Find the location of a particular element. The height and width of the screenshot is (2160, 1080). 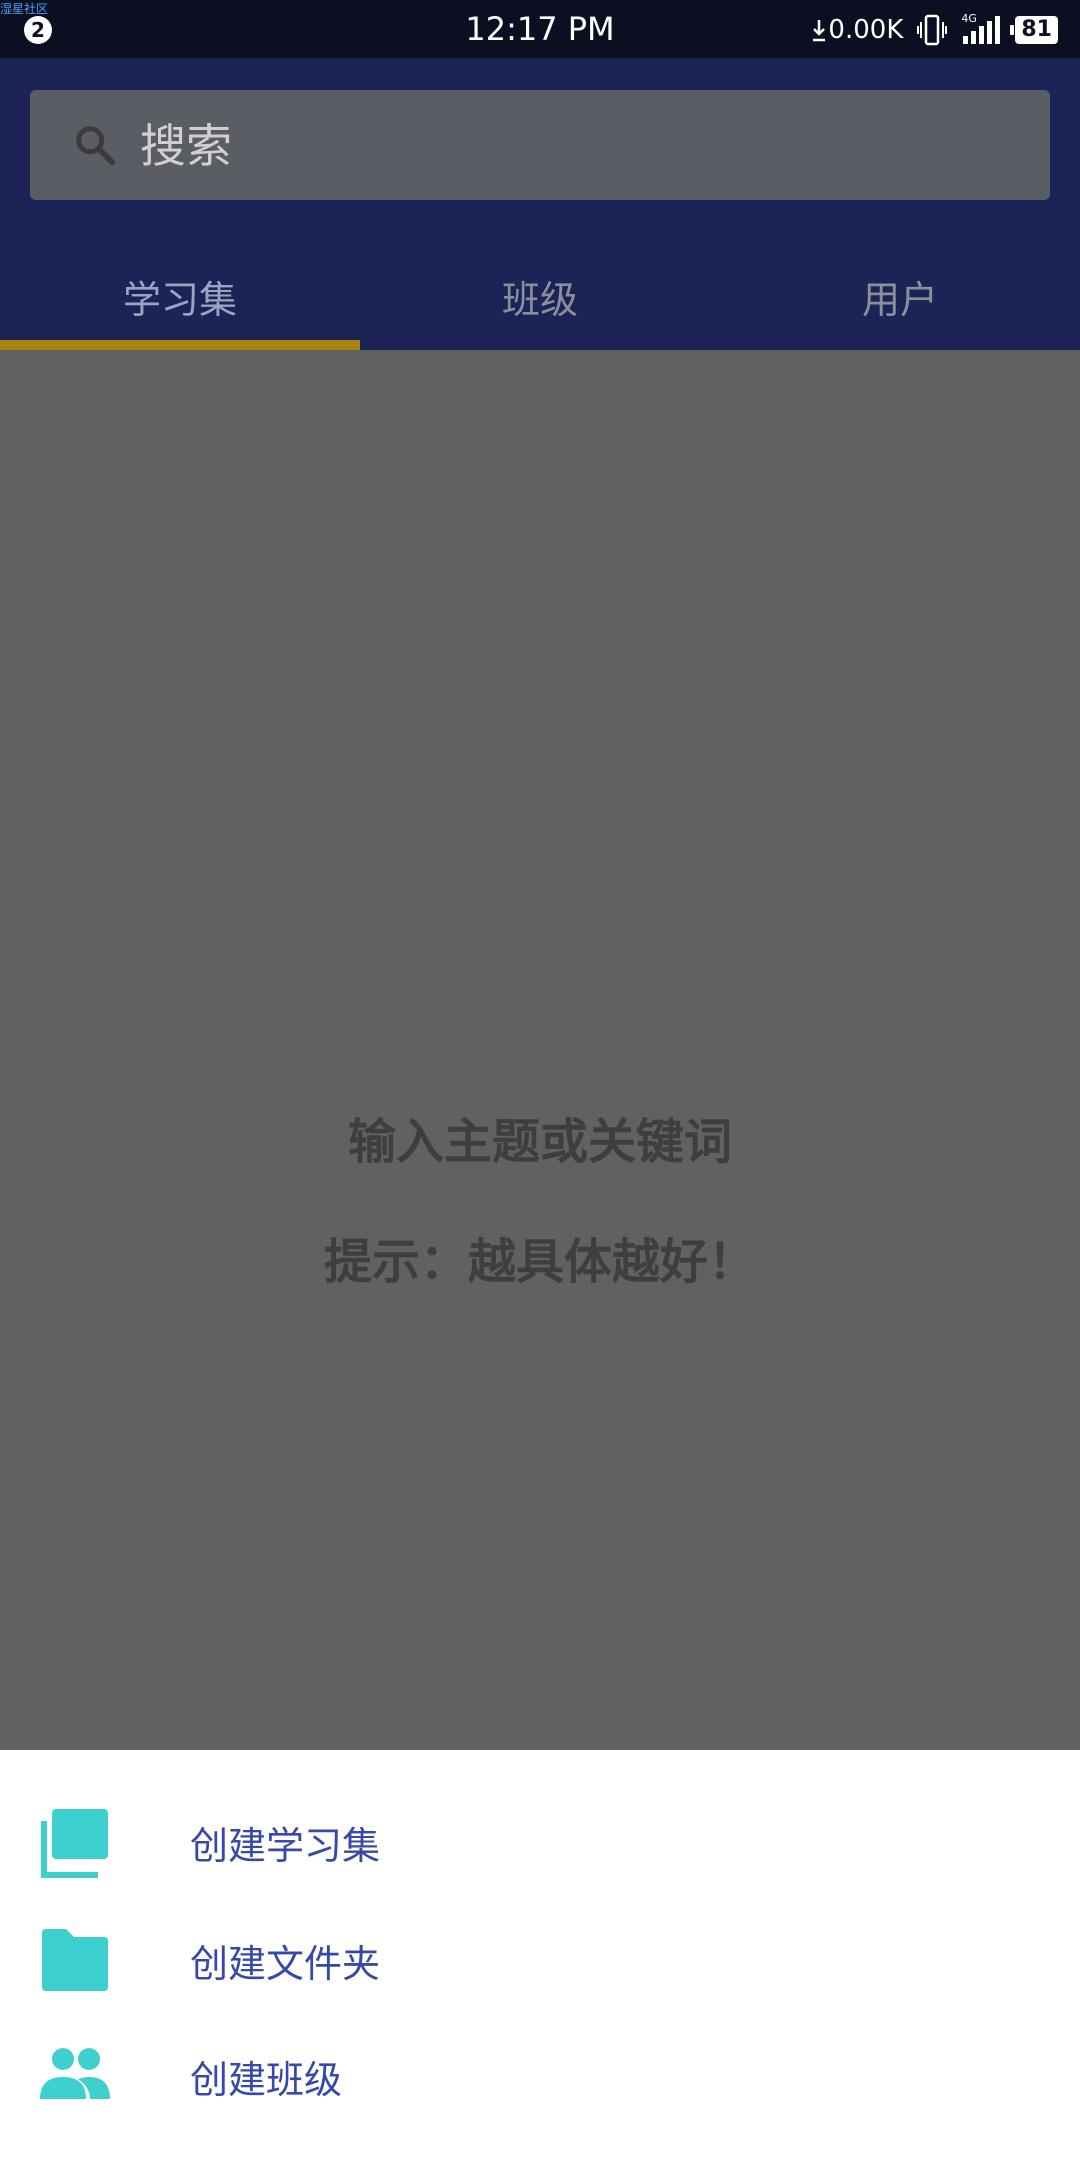

empty-state-title: 输入主题或关键词 is located at coordinates (539, 1142).